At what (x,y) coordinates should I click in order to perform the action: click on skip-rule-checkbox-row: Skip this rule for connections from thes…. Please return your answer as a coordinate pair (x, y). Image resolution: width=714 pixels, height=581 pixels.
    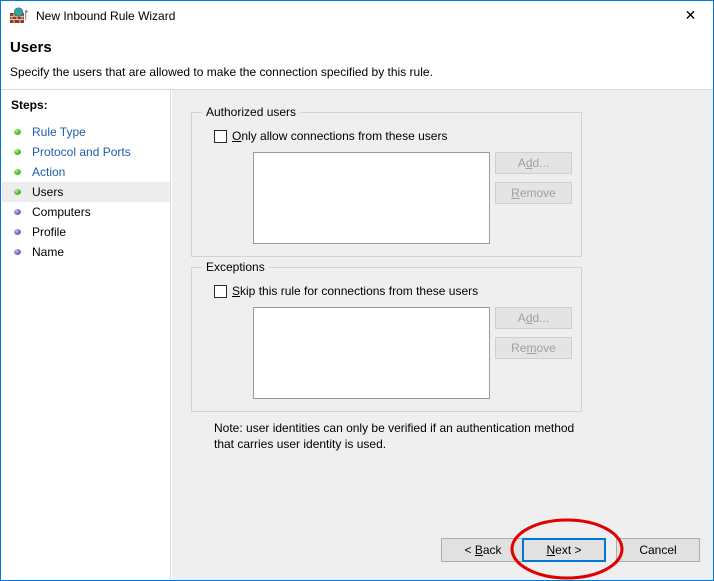
    Looking at the image, I should click on (346, 291).